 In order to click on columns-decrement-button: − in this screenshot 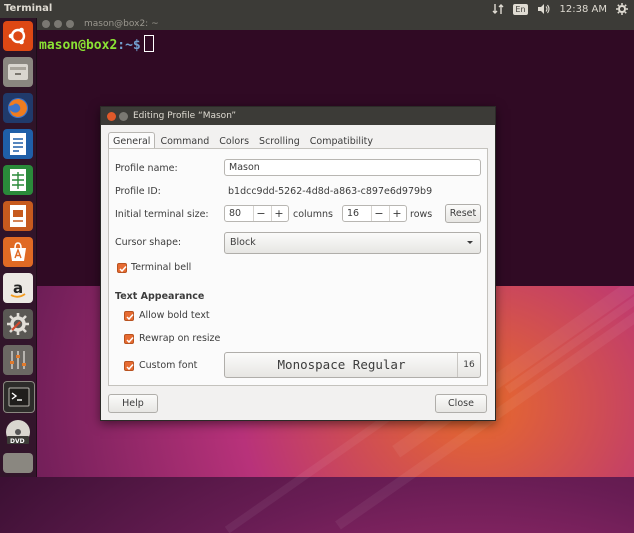, I will do `click(260, 213)`.